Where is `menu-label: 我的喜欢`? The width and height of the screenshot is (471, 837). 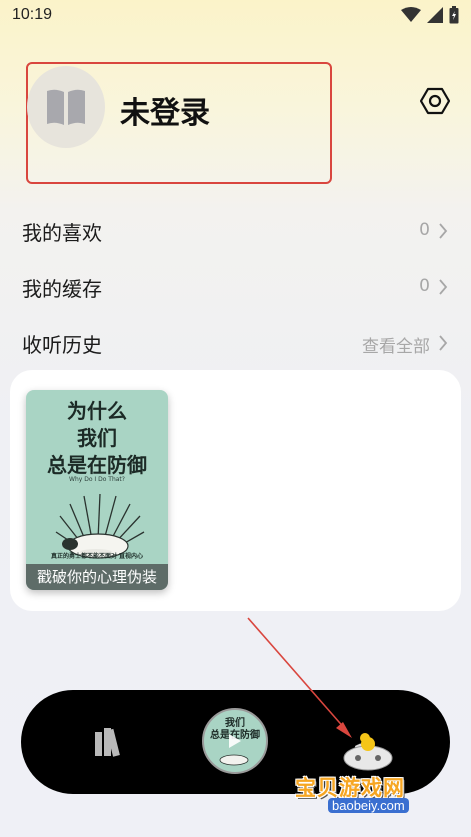 menu-label: 我的喜欢 is located at coordinates (62, 233).